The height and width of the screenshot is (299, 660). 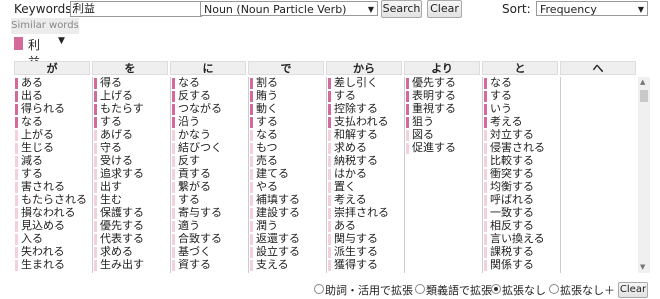 I want to click on collocate-item: 出る, so click(x=52, y=96).